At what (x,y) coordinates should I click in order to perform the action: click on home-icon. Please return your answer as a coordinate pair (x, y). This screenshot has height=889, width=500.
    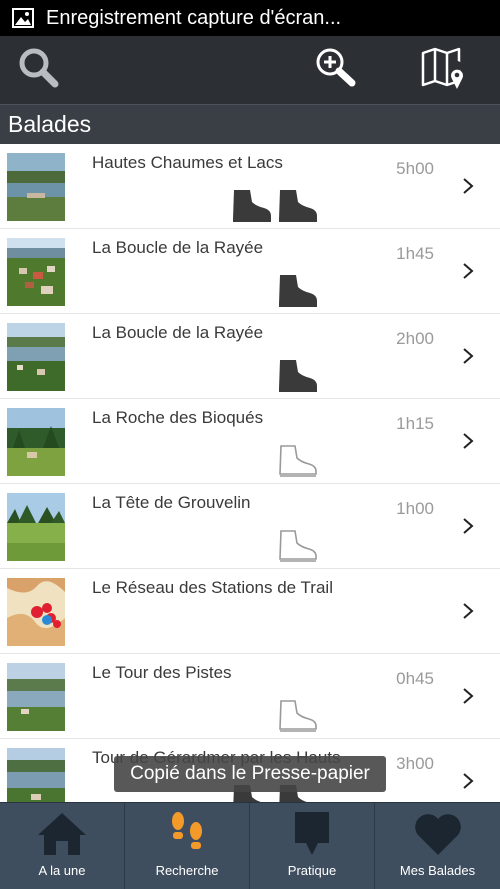
    Looking at the image, I should click on (62, 834).